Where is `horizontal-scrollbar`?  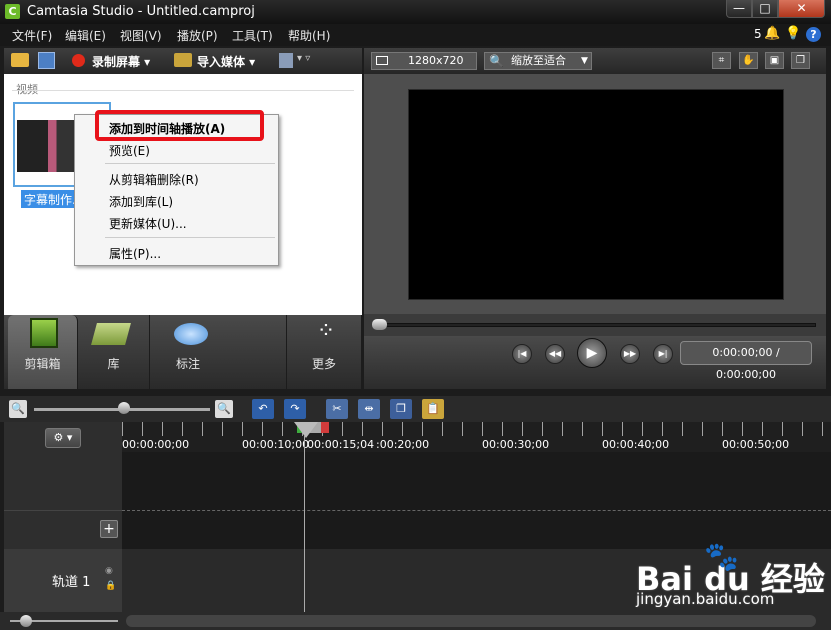 horizontal-scrollbar is located at coordinates (471, 621).